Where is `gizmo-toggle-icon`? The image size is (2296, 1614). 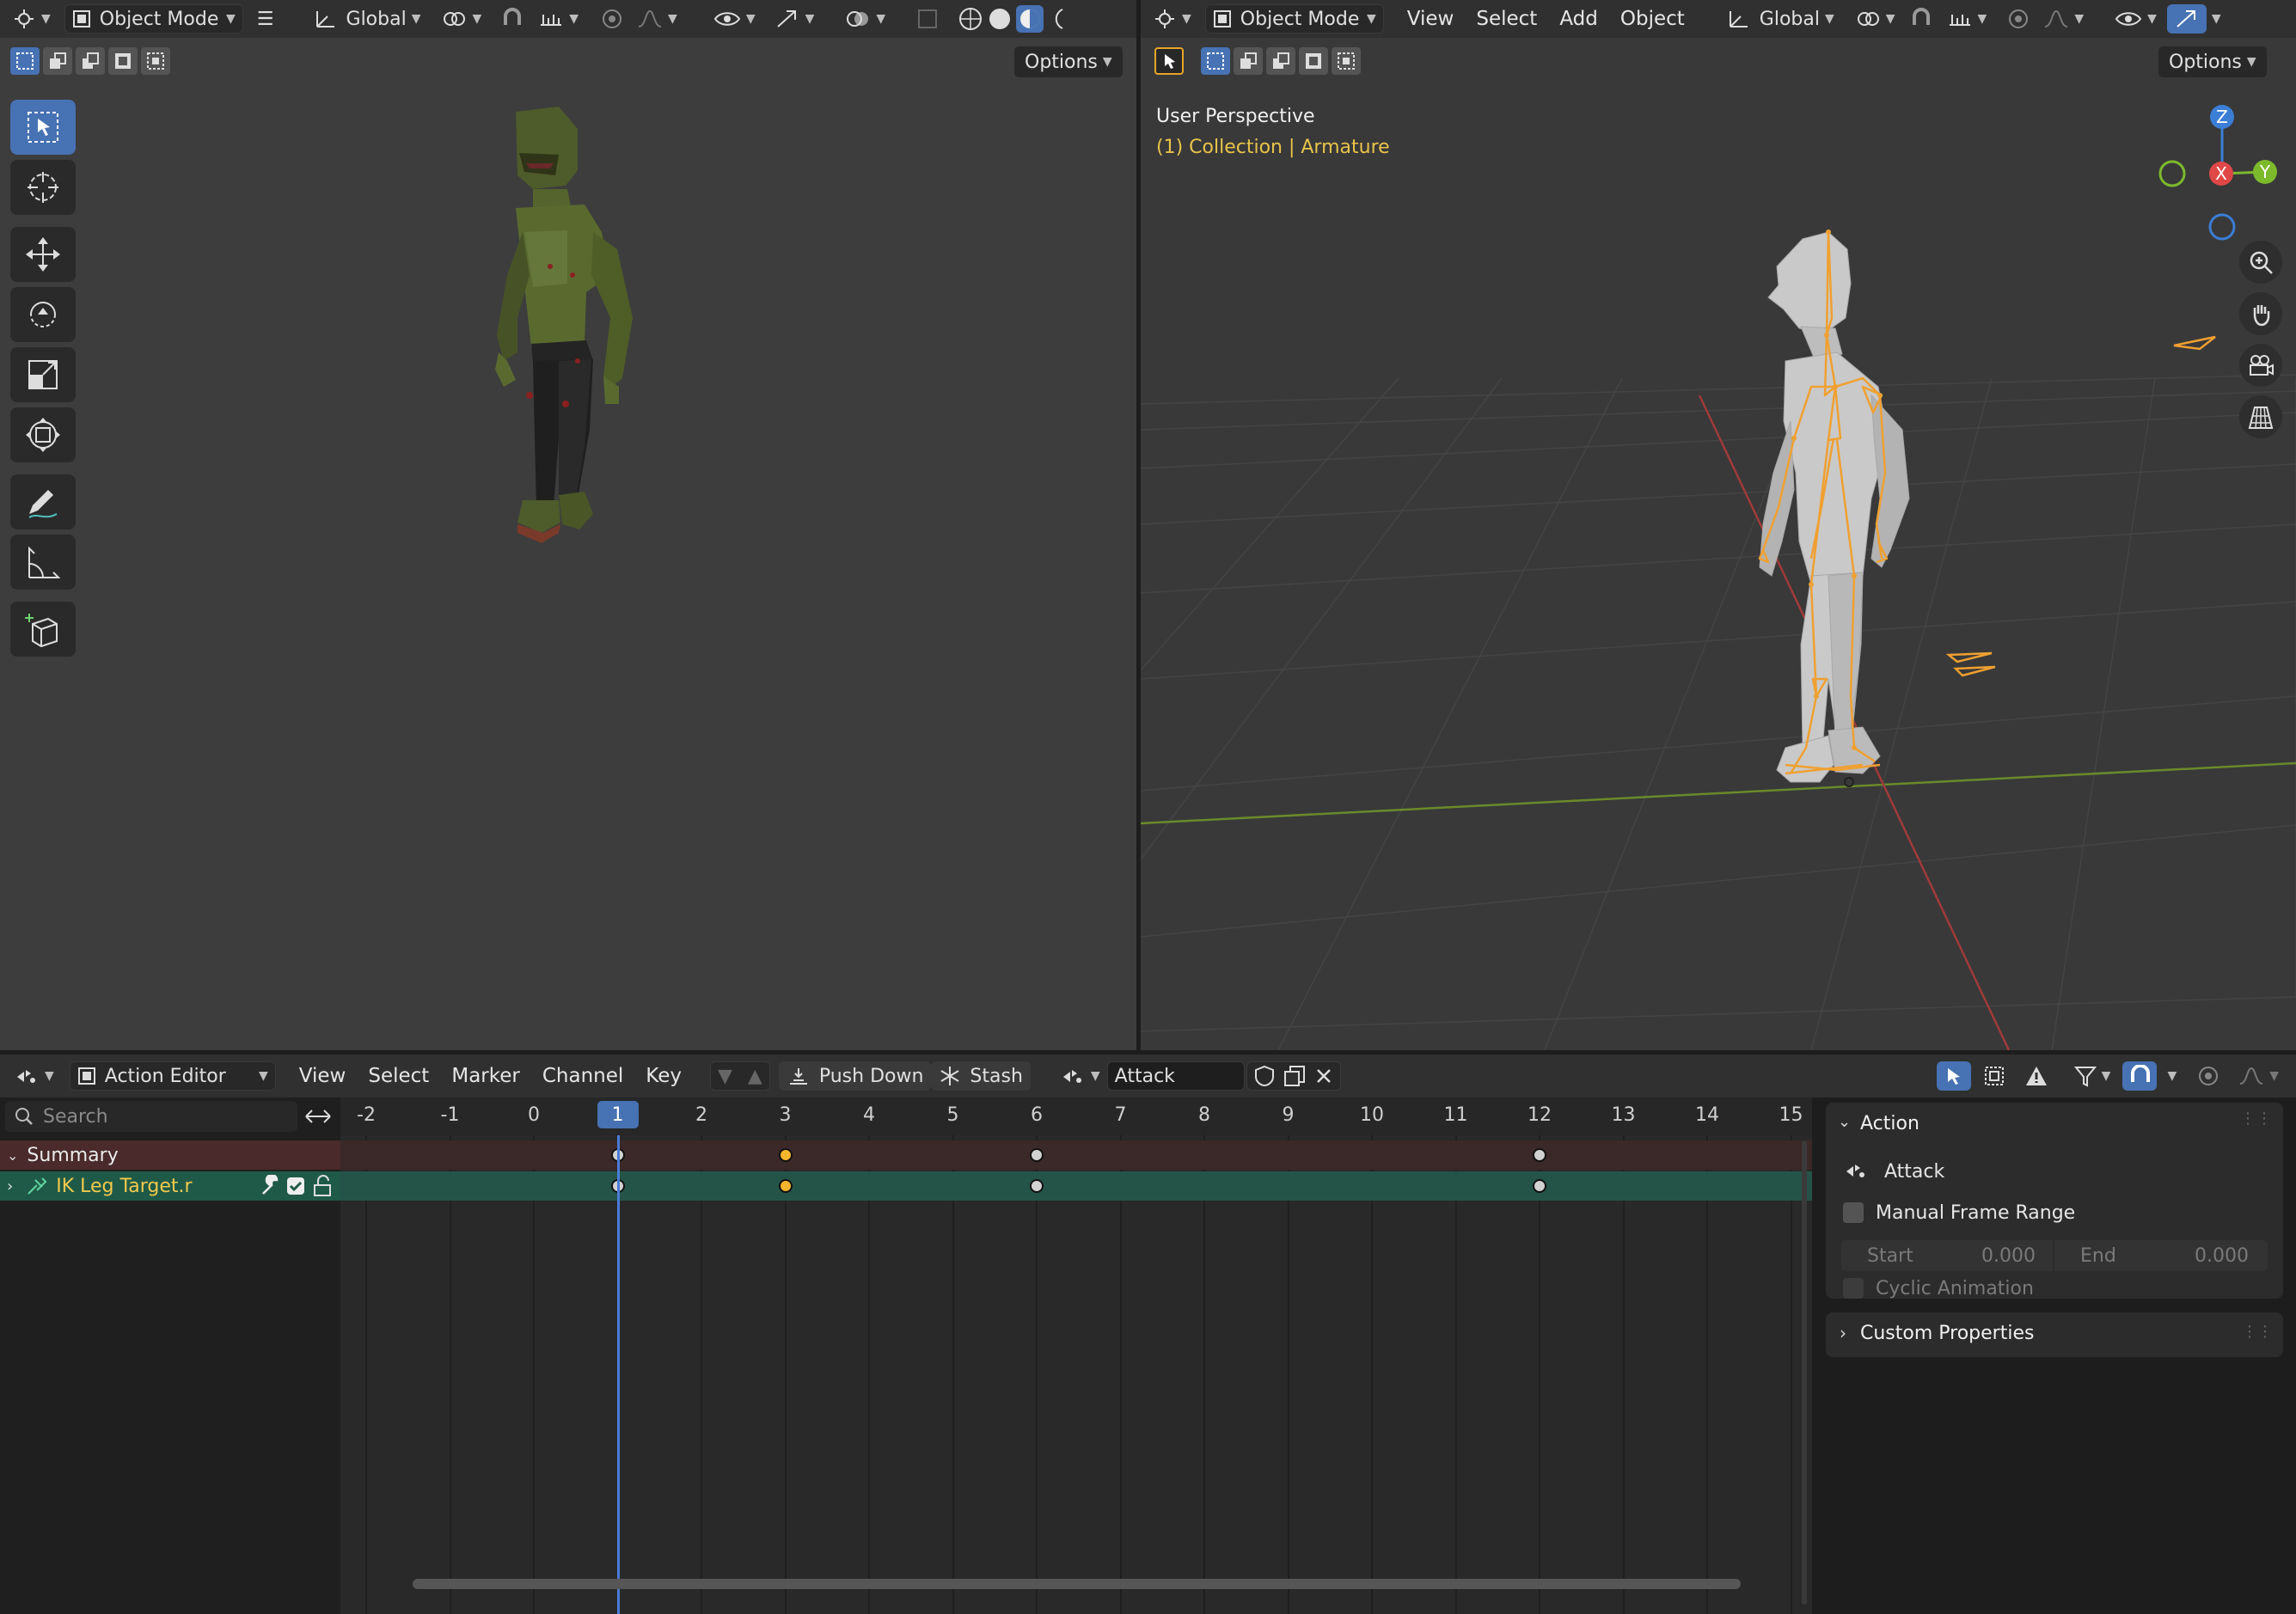 gizmo-toggle-icon is located at coordinates (2186, 19).